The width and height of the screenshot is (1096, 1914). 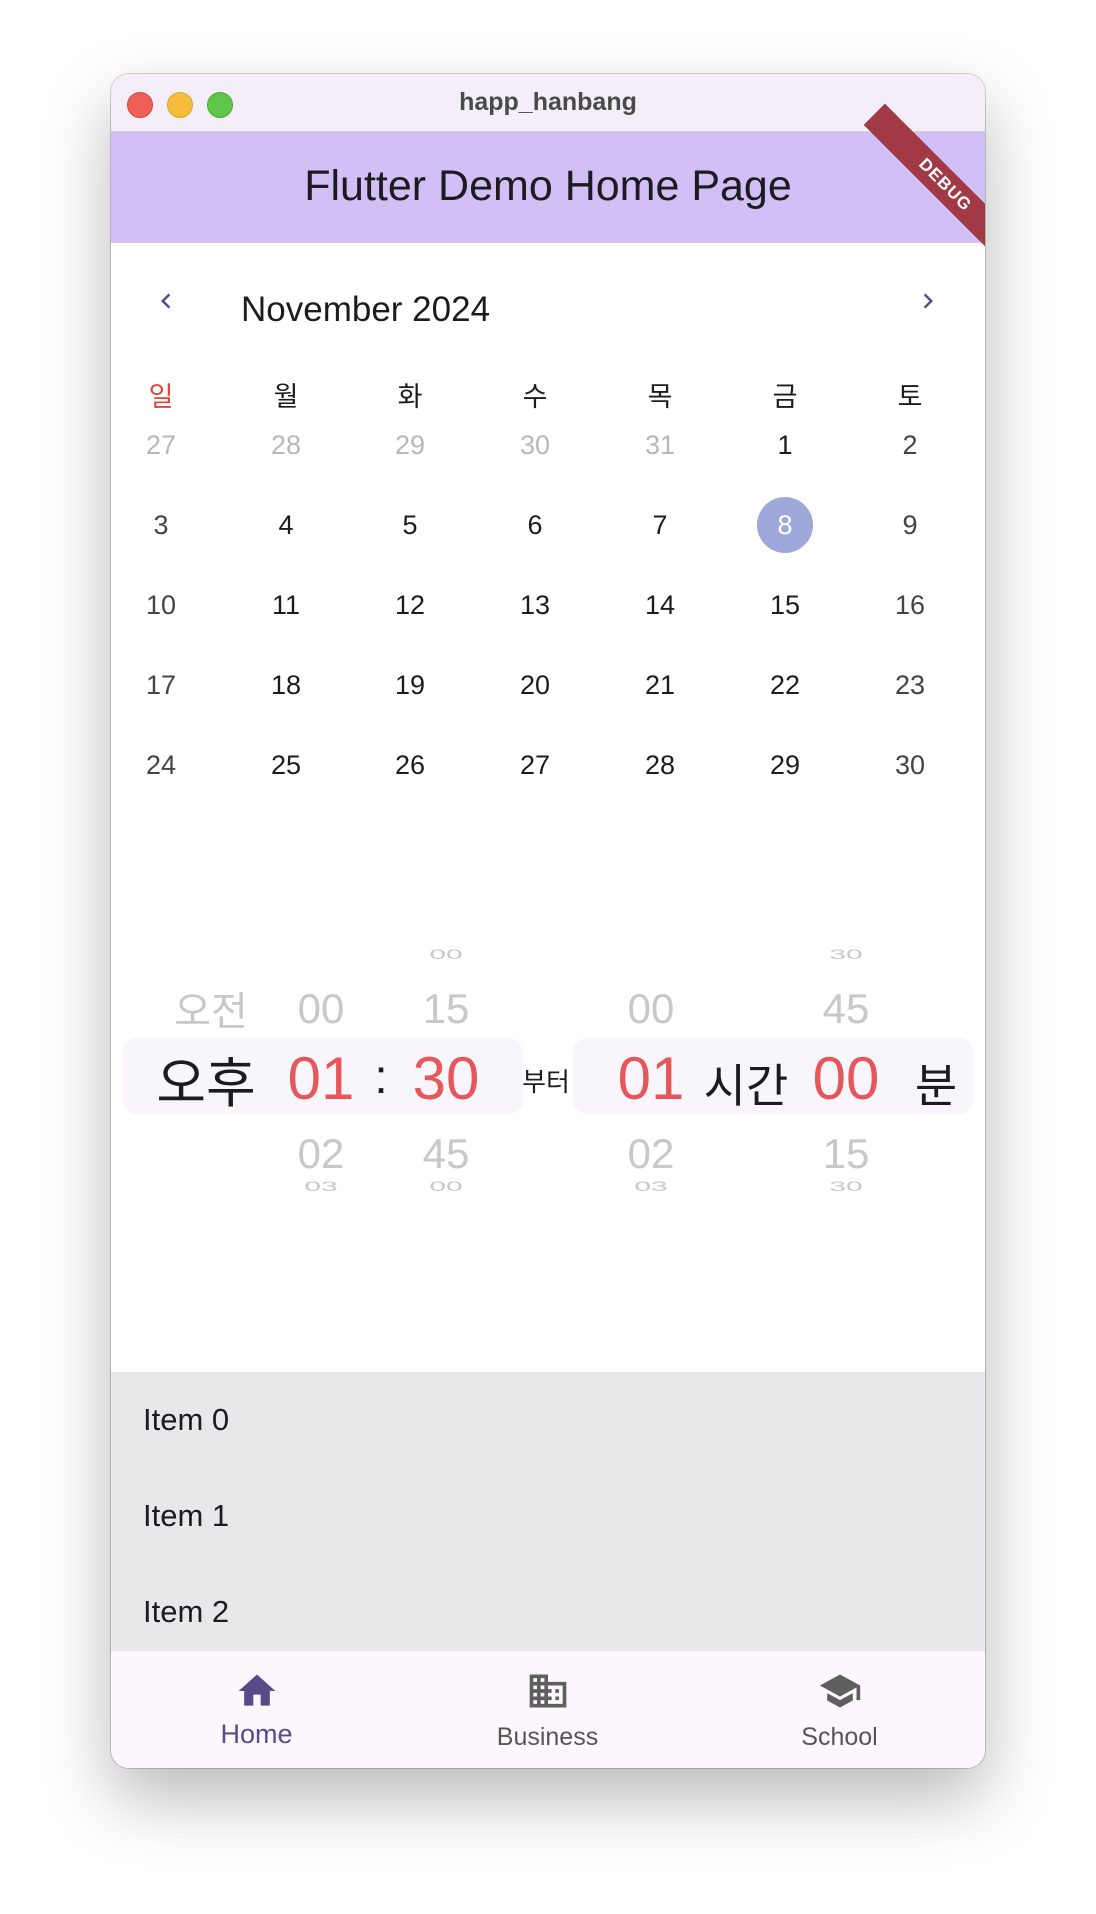 What do you see at coordinates (410, 605) in the screenshot?
I see `calendar-day: 12` at bounding box center [410, 605].